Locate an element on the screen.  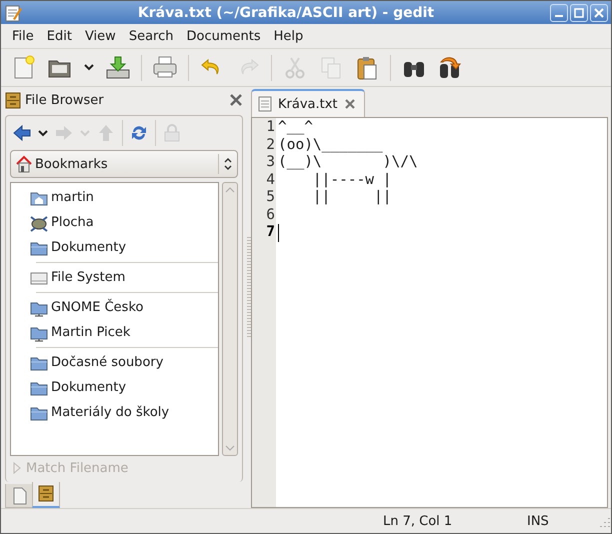
bookmark-item: Dočasné soubory is located at coordinates (114, 362).